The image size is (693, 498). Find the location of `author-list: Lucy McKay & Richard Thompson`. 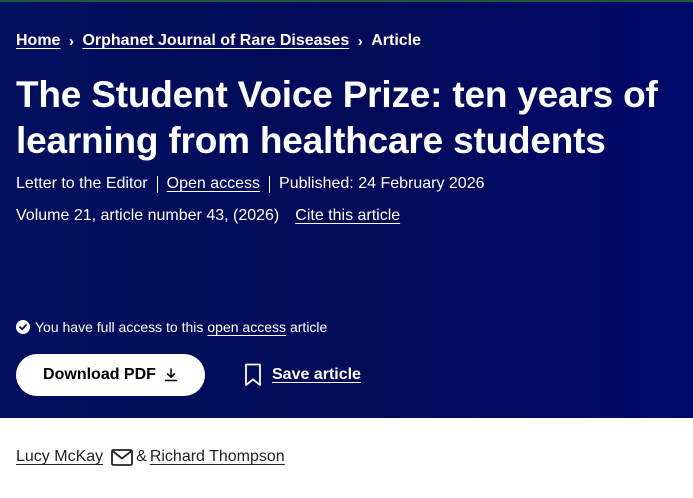

author-list: Lucy McKay & Richard Thompson is located at coordinates (150, 457).